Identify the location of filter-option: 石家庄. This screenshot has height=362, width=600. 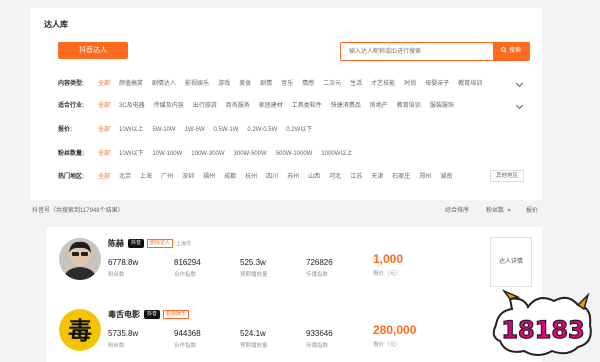
(401, 177).